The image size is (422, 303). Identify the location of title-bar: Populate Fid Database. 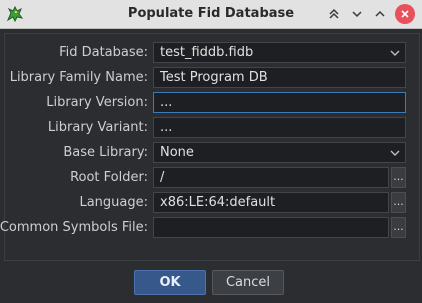
(211, 14).